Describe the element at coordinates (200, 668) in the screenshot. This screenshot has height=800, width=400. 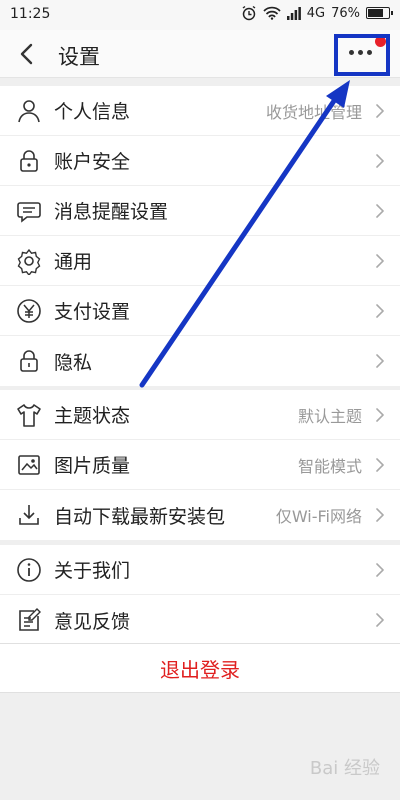
I see `logout-button: 退出登录` at that location.